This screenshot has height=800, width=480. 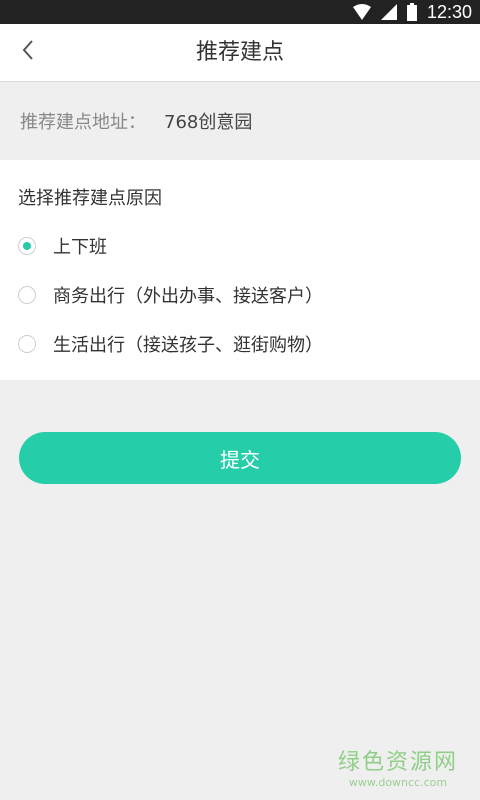 I want to click on chevron-left-icon, so click(x=28, y=52).